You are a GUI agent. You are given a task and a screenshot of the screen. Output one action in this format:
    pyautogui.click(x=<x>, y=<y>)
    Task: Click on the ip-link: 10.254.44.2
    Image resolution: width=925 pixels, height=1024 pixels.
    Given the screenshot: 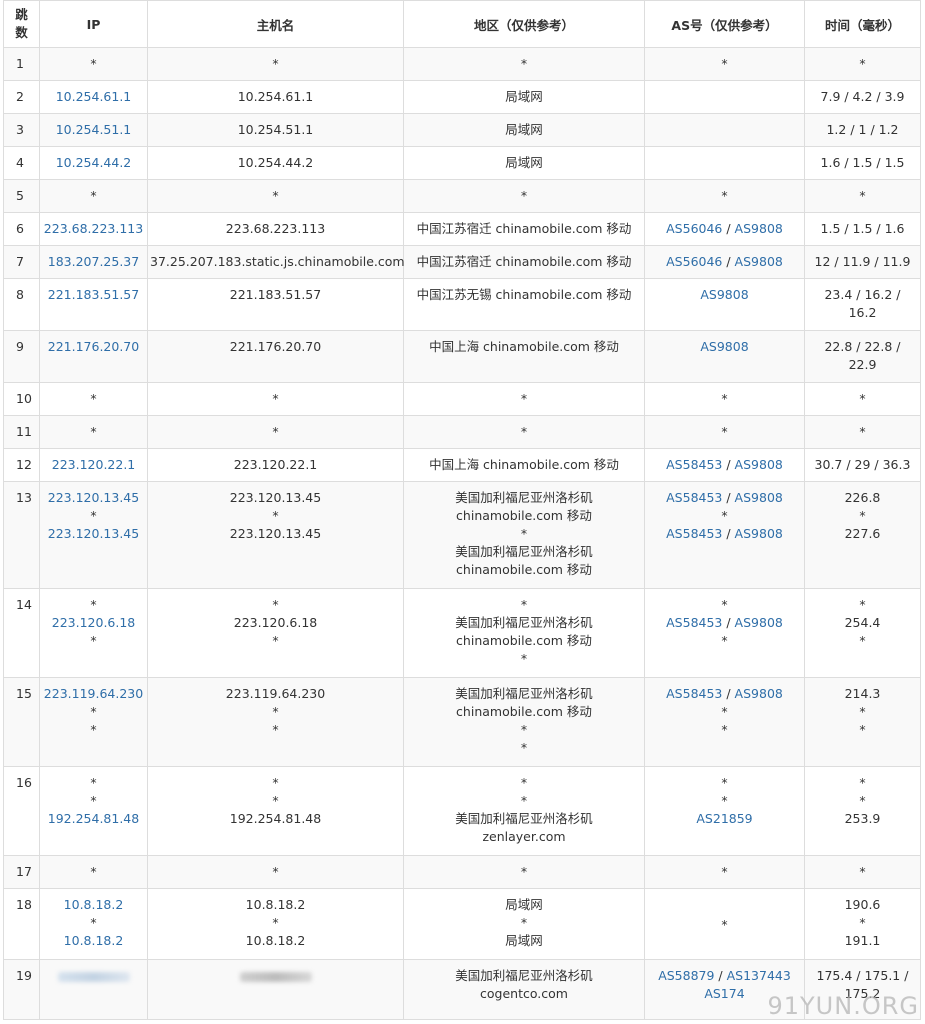 What is the action you would take?
    pyautogui.click(x=94, y=162)
    